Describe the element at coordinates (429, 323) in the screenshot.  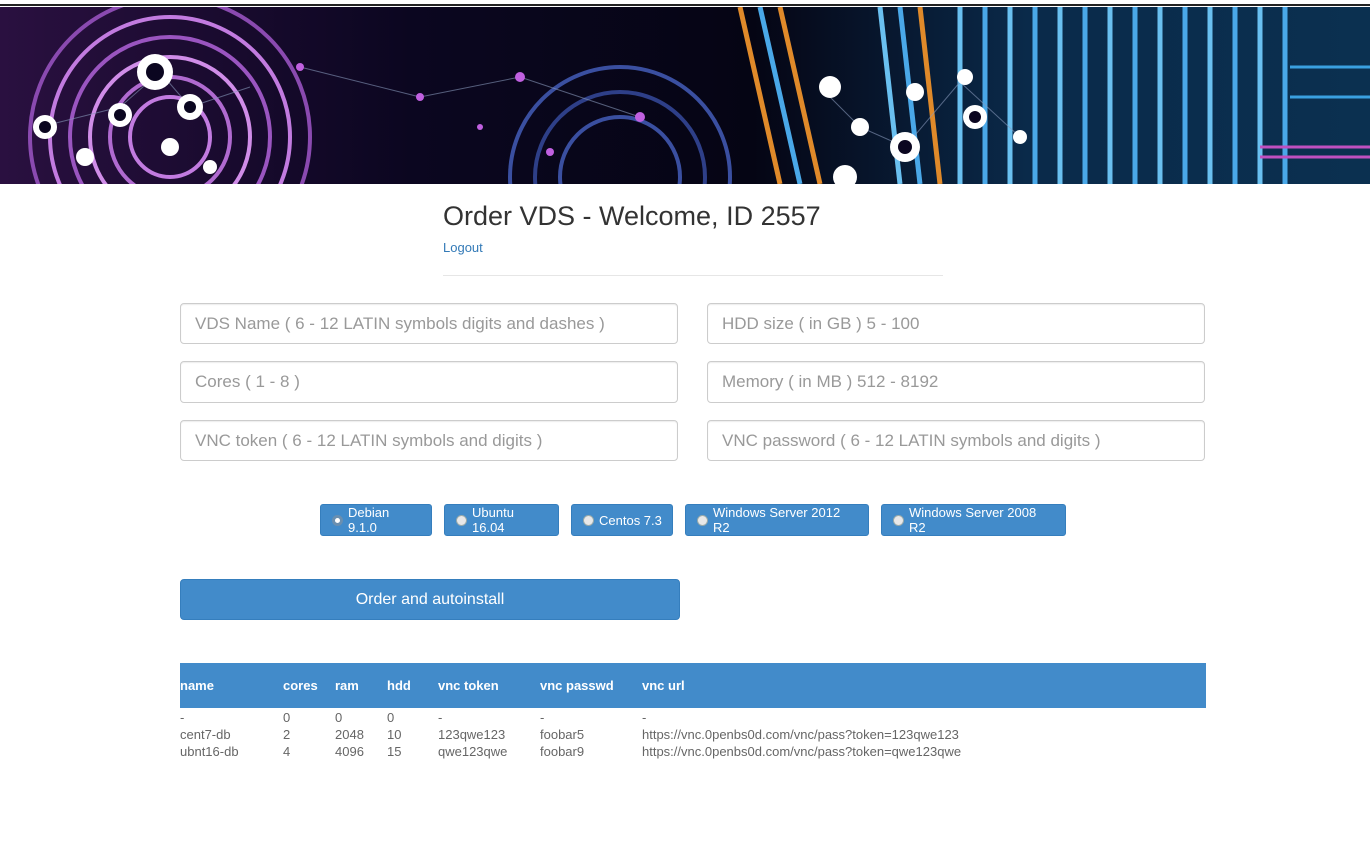
I see `vds-name-input` at that location.